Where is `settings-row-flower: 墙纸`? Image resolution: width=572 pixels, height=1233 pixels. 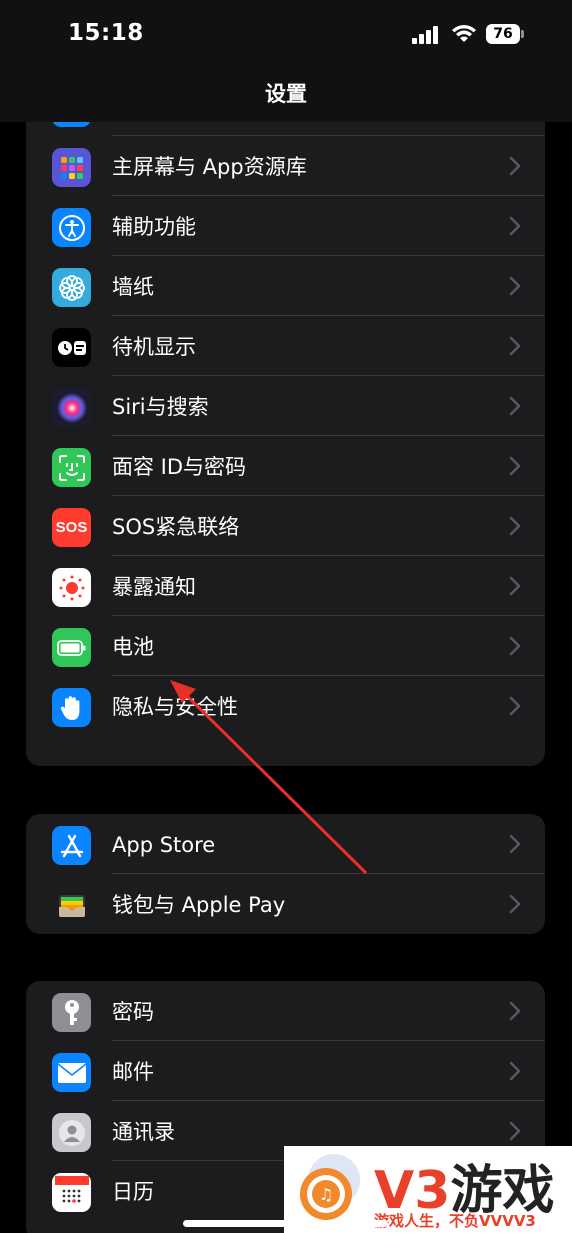 settings-row-flower: 墙纸 is located at coordinates (285, 286).